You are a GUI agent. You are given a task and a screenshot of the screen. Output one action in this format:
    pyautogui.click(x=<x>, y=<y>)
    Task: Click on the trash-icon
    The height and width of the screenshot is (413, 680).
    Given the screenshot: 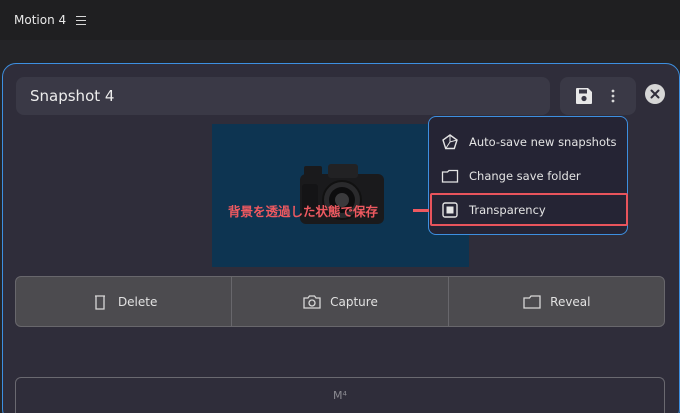 What is the action you would take?
    pyautogui.click(x=99, y=302)
    